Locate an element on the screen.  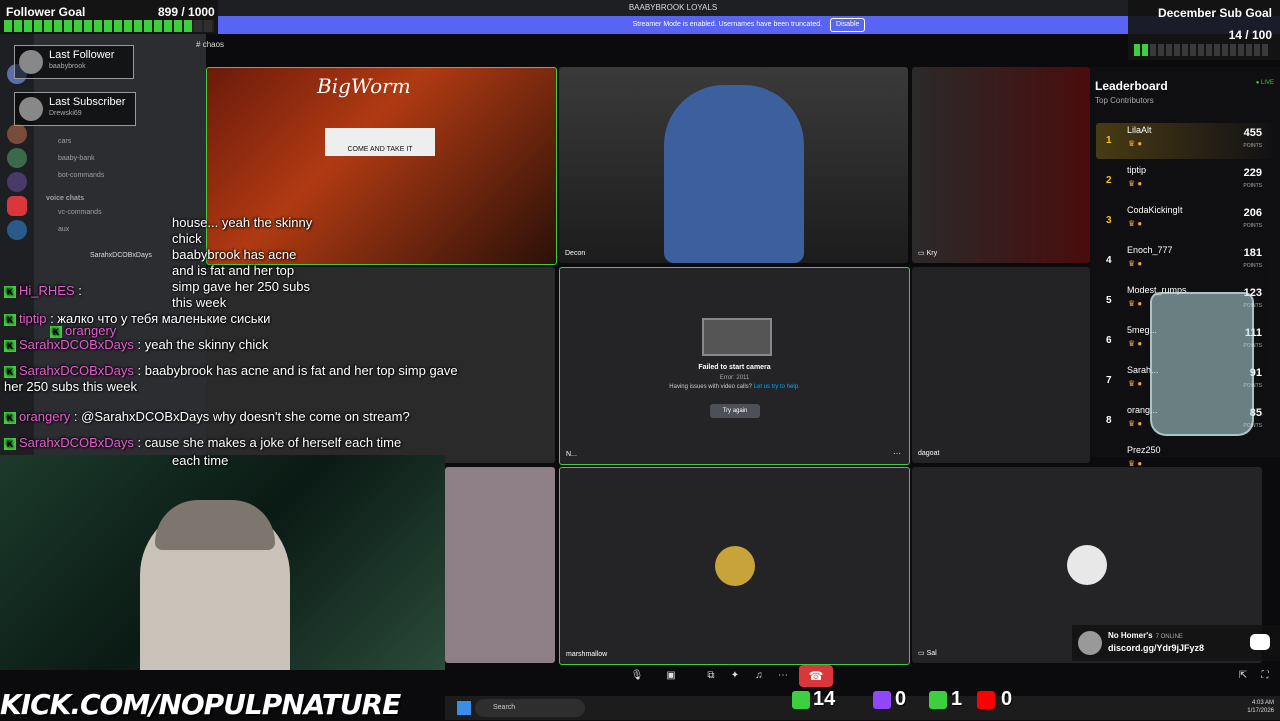
leaderboard-row: Prez250 ♛ ● is located at coordinates (1184, 461).